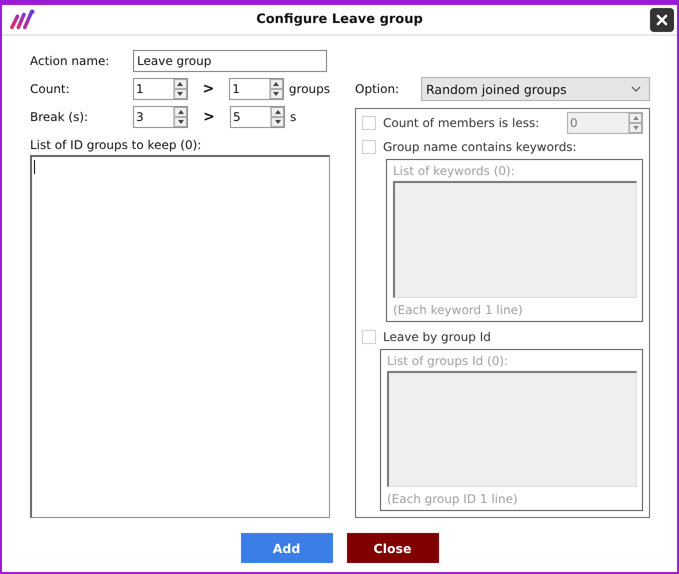  Describe the element at coordinates (309, 89) in the screenshot. I see `unit-label: groups` at that location.